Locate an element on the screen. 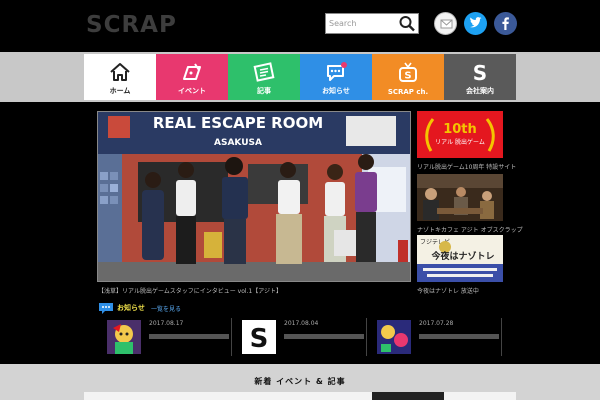  news-item: 2017.08.17 is located at coordinates (164, 338).